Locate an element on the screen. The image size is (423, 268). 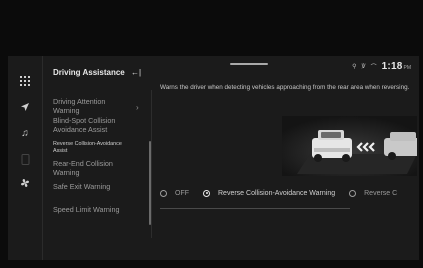
option-off: OFF is located at coordinates (174, 193).